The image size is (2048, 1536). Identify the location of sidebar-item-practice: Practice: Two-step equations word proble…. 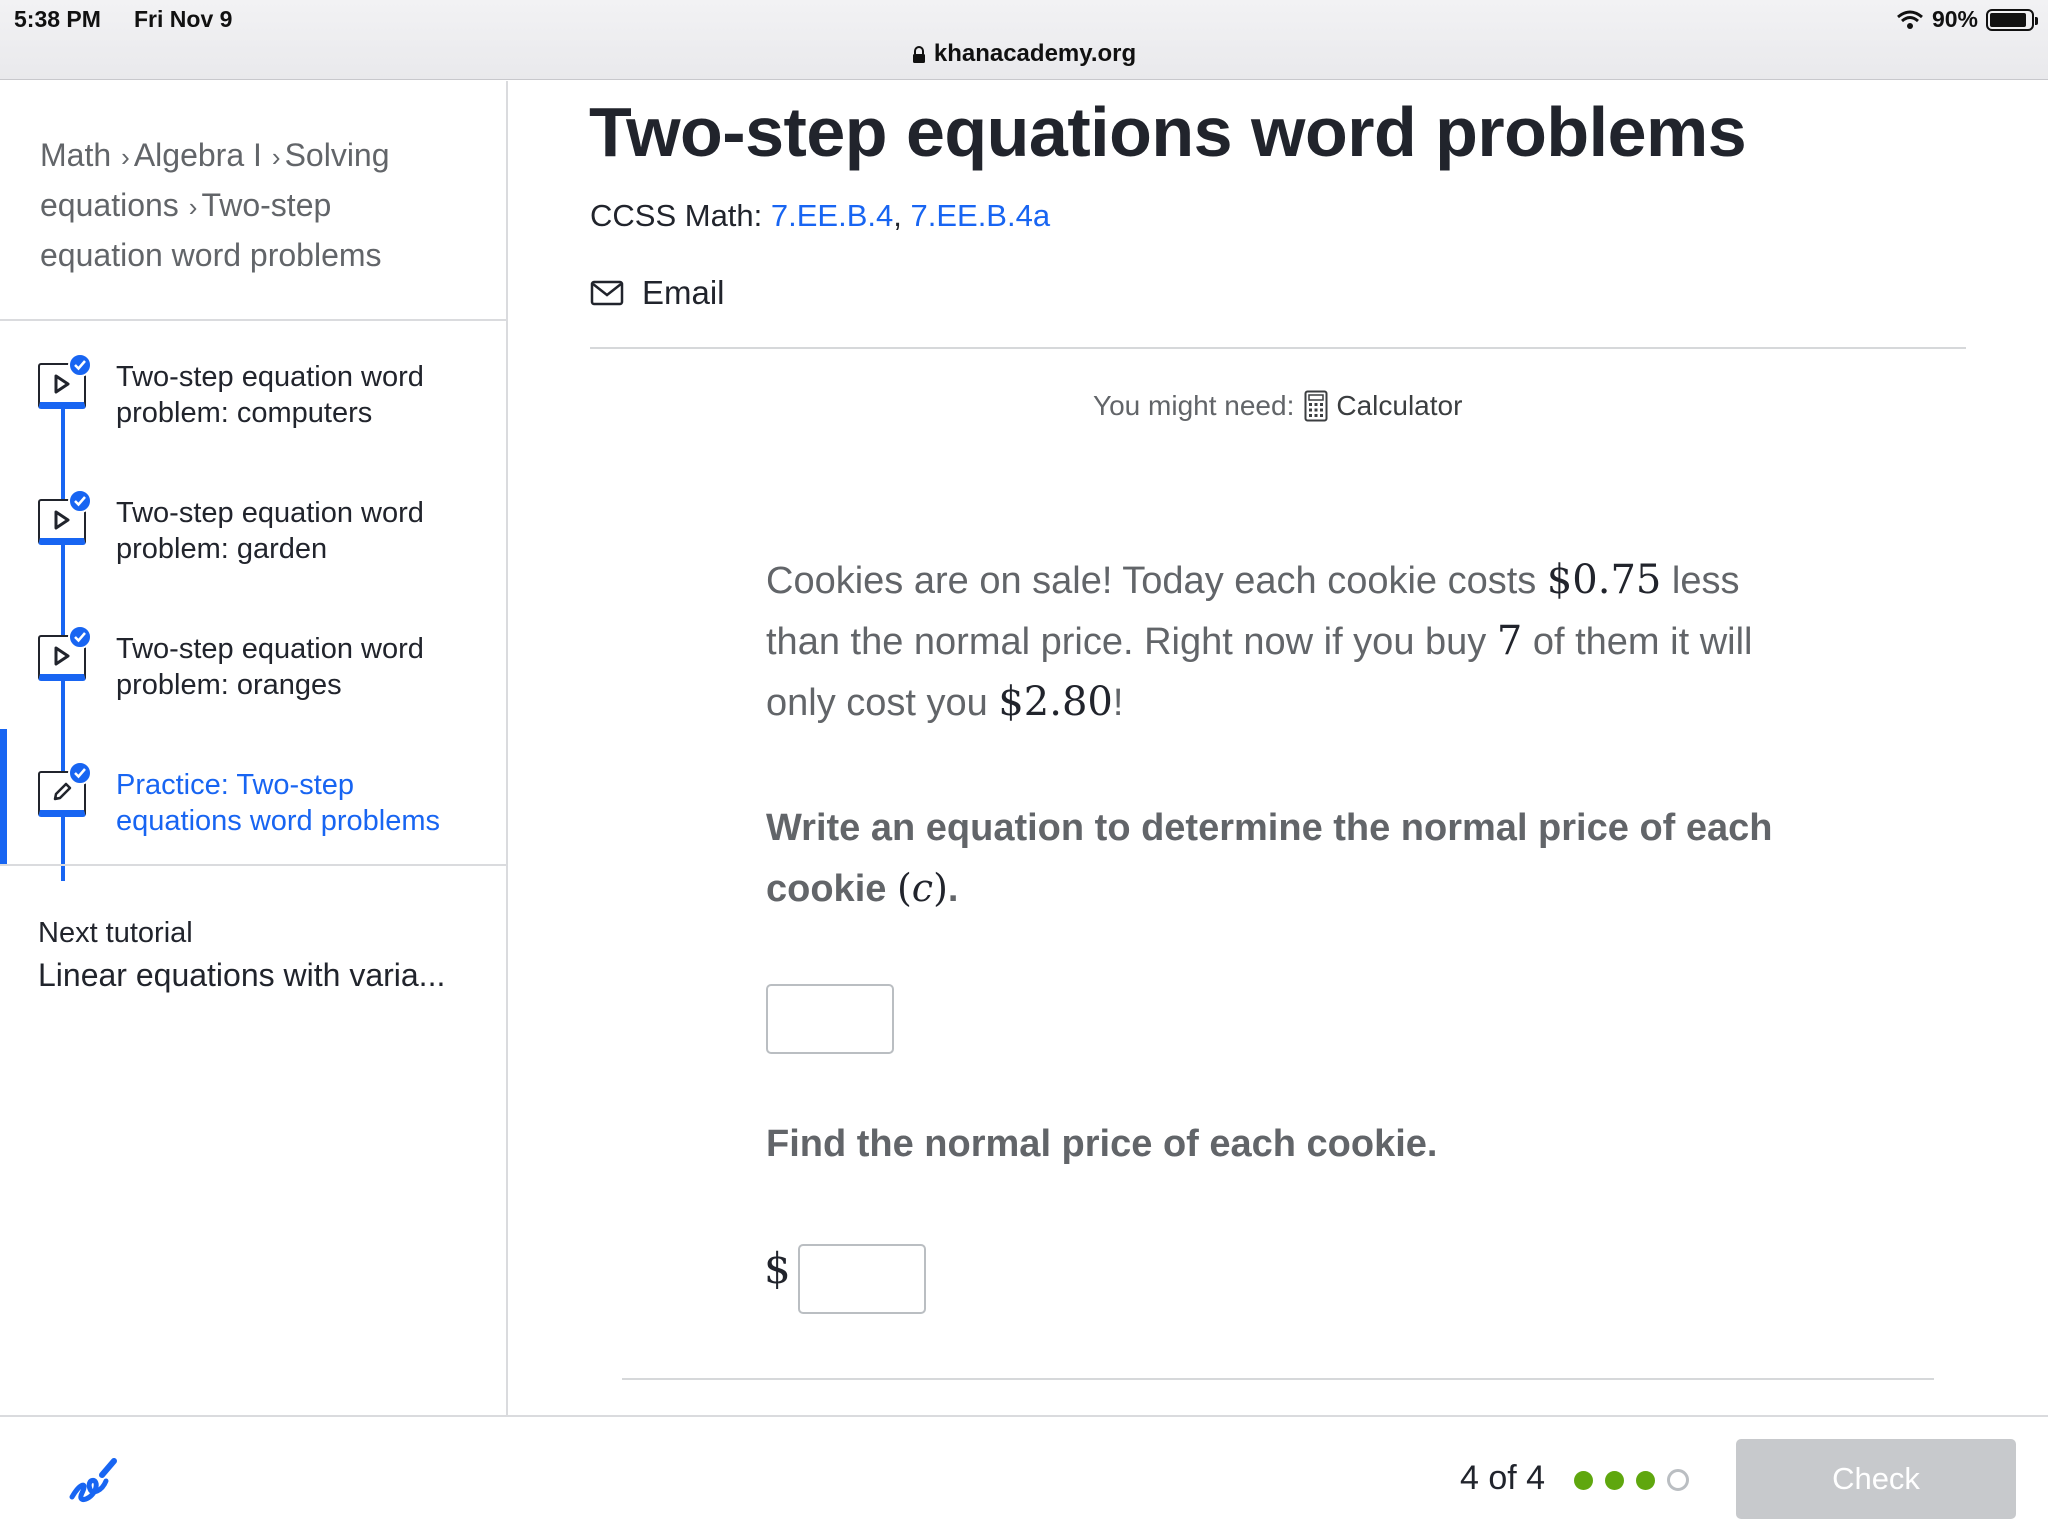
(253, 817).